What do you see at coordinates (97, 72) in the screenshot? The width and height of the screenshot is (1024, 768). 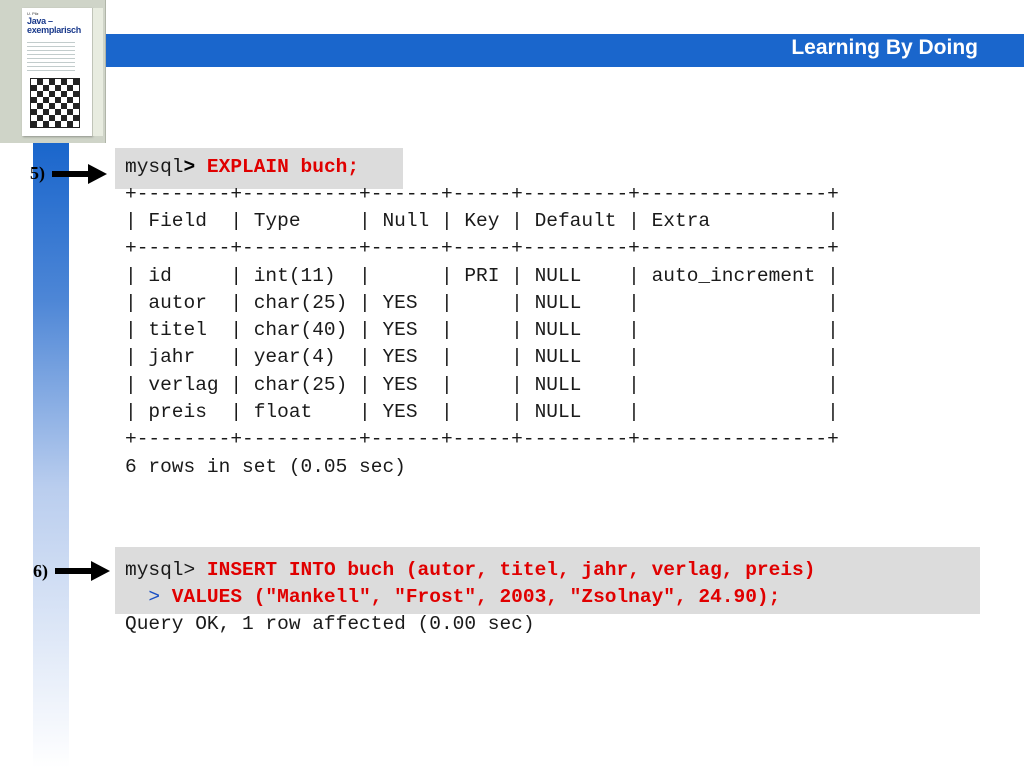 I see `book-spine` at bounding box center [97, 72].